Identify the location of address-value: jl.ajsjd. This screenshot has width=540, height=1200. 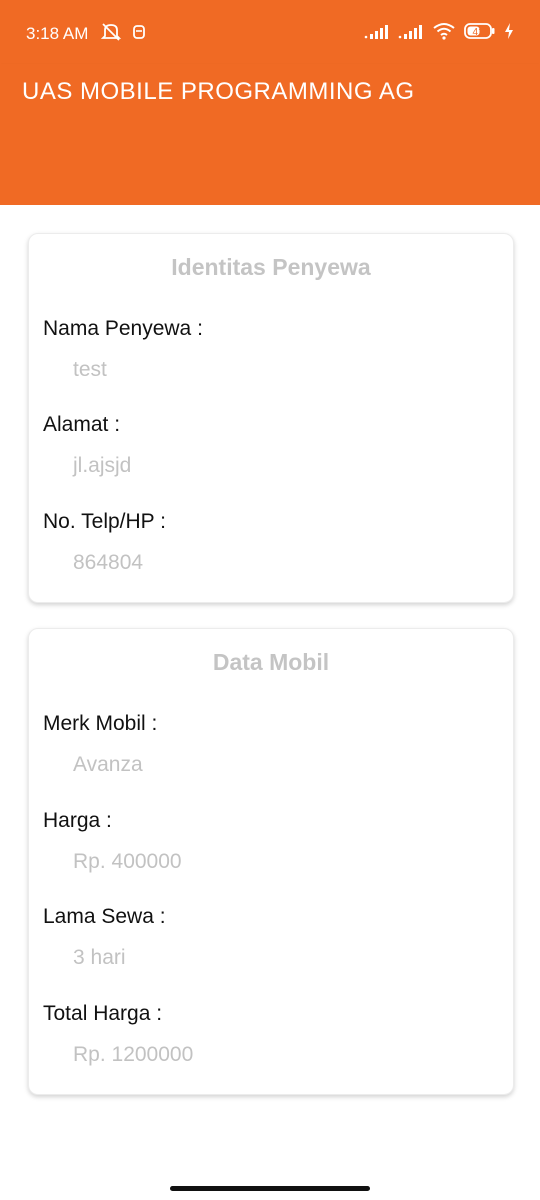
(102, 465).